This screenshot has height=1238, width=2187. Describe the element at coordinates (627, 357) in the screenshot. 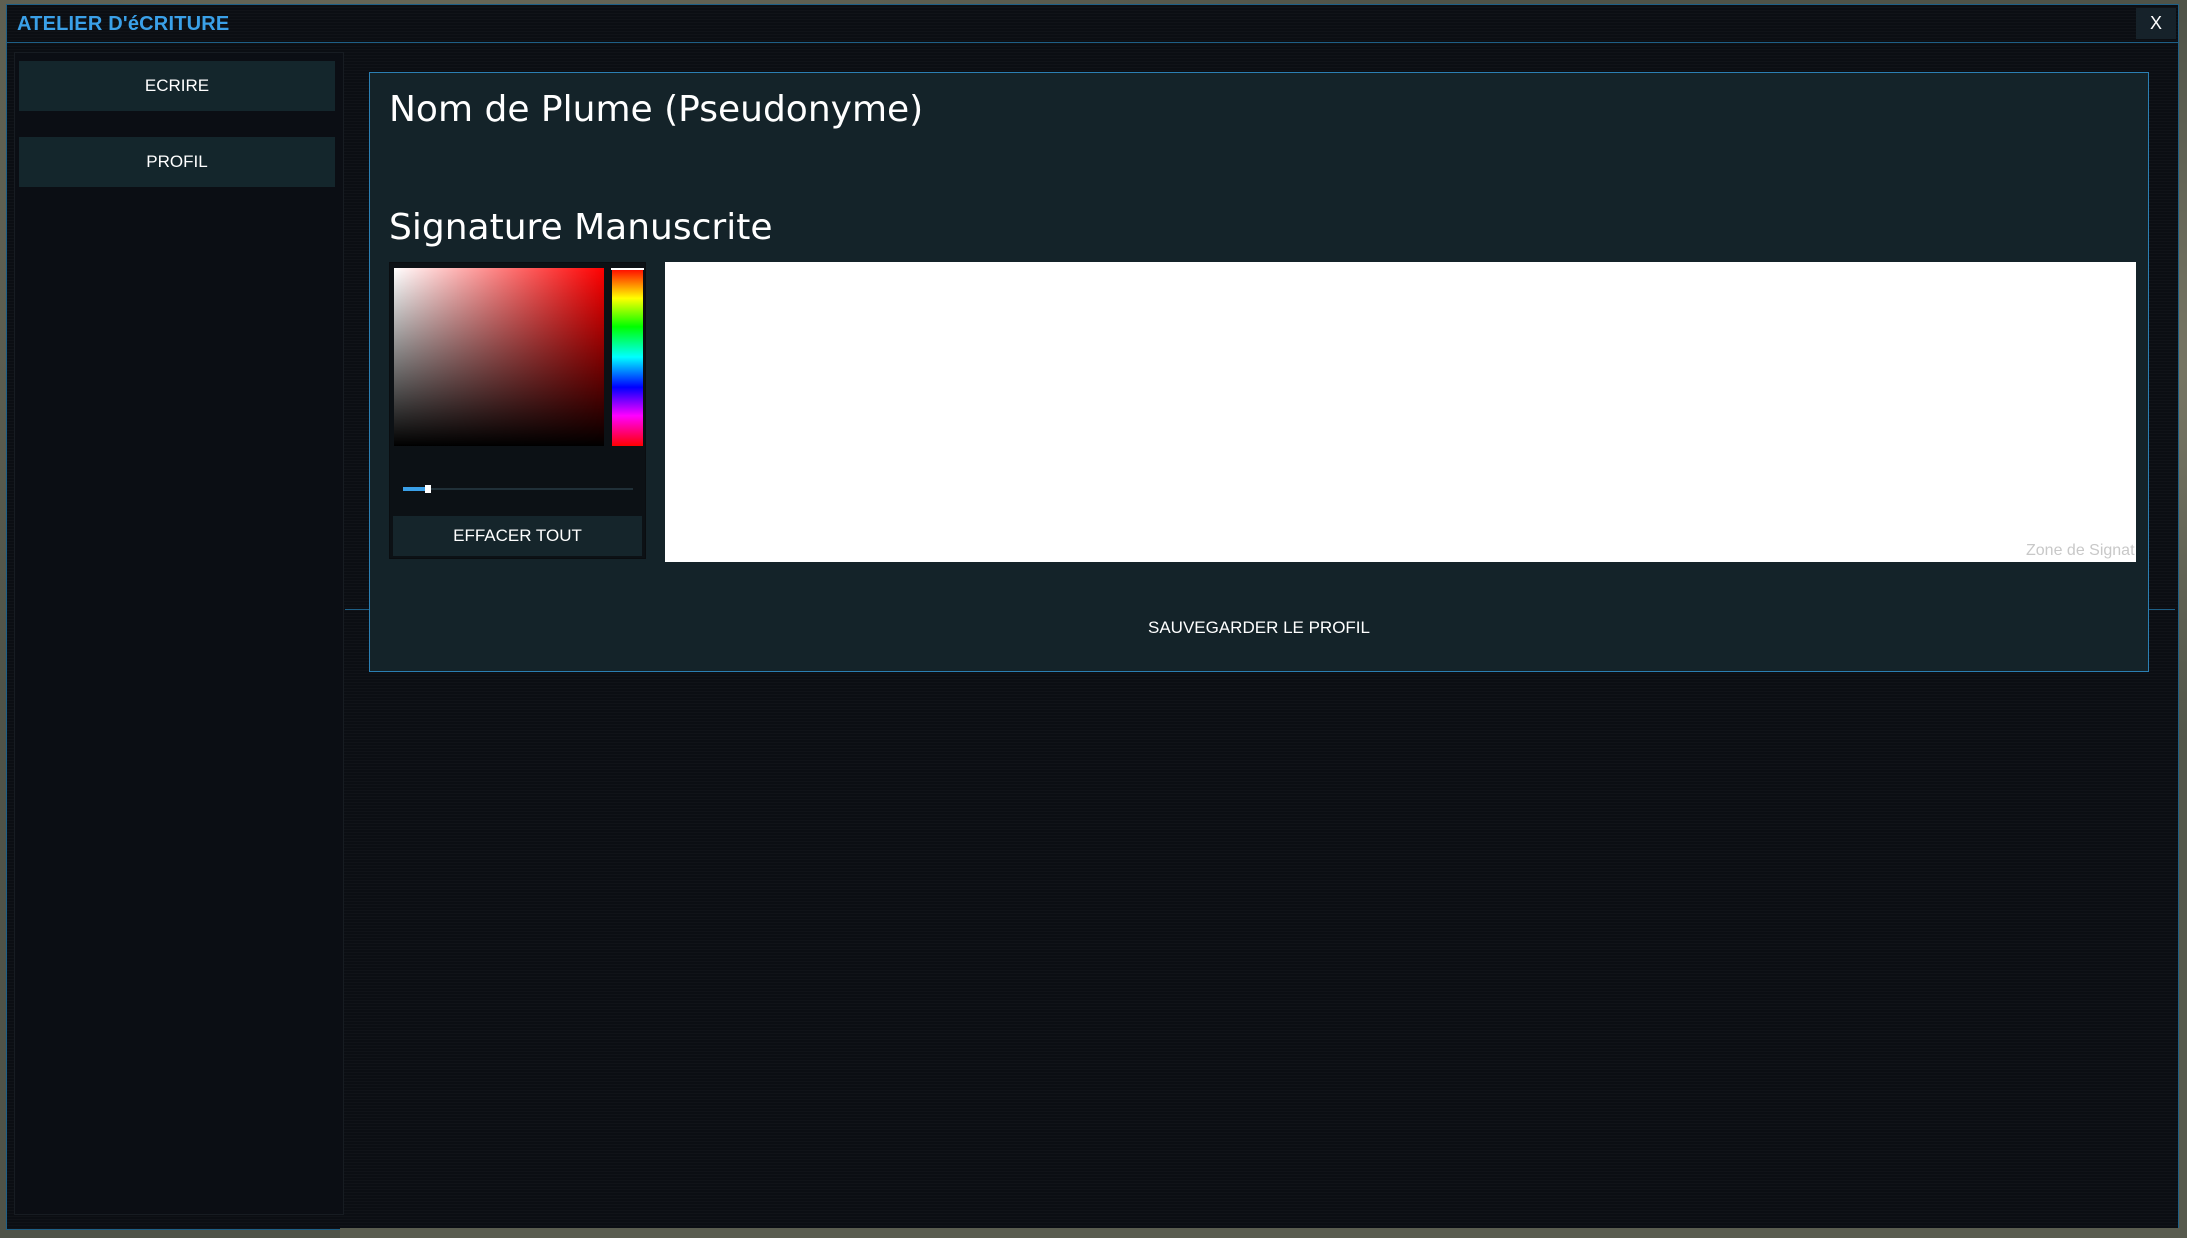

I see `hue-slider` at that location.